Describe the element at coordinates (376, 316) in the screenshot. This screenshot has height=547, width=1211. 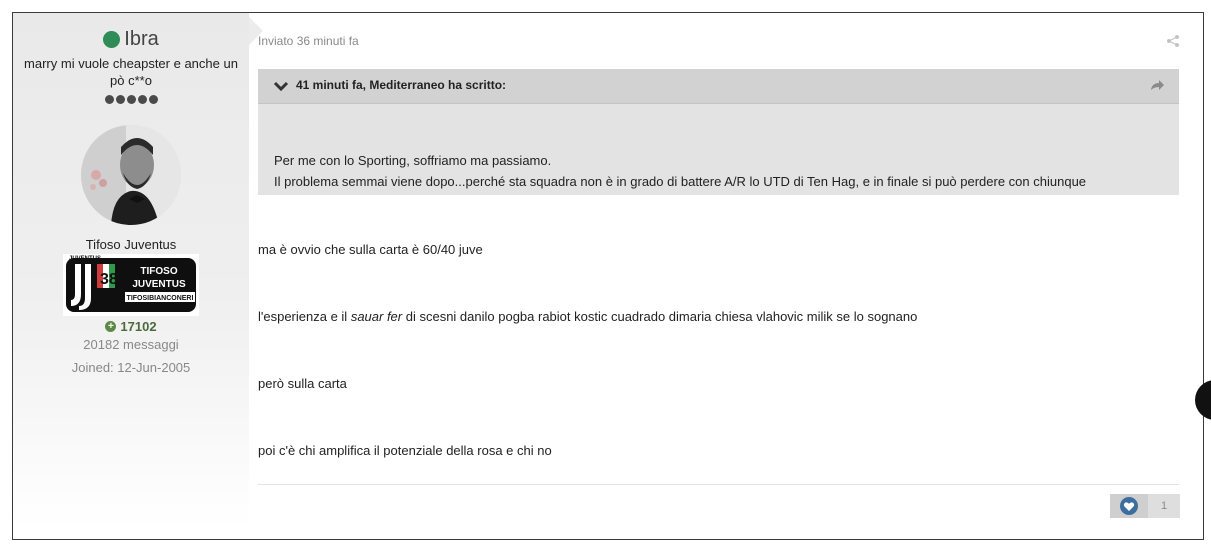
I see `post-text-italic: sauar fer` at that location.